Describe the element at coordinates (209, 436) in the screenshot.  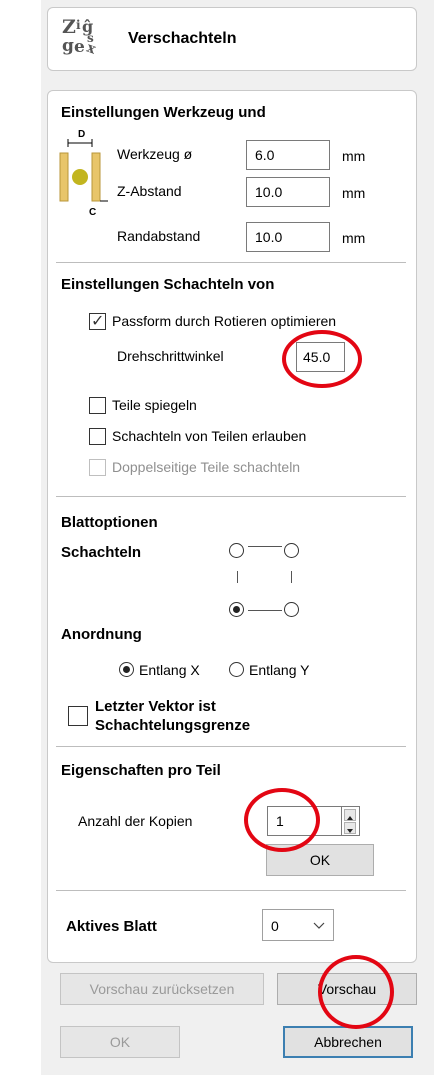
I see `allow-part-in-part-label: Schachteln von Teilen erlauben` at that location.